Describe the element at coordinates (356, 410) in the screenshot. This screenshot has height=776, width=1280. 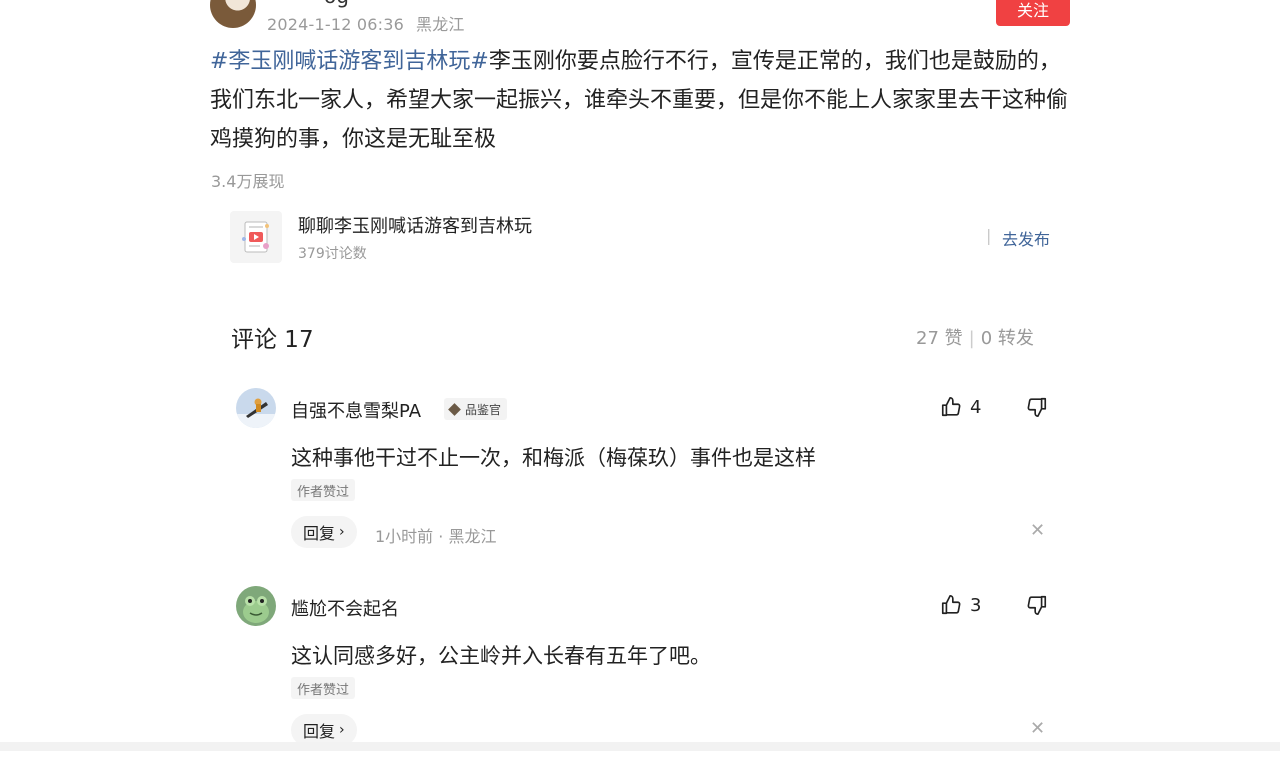
I see `commenter-name: 自强不息雪梨PA` at that location.